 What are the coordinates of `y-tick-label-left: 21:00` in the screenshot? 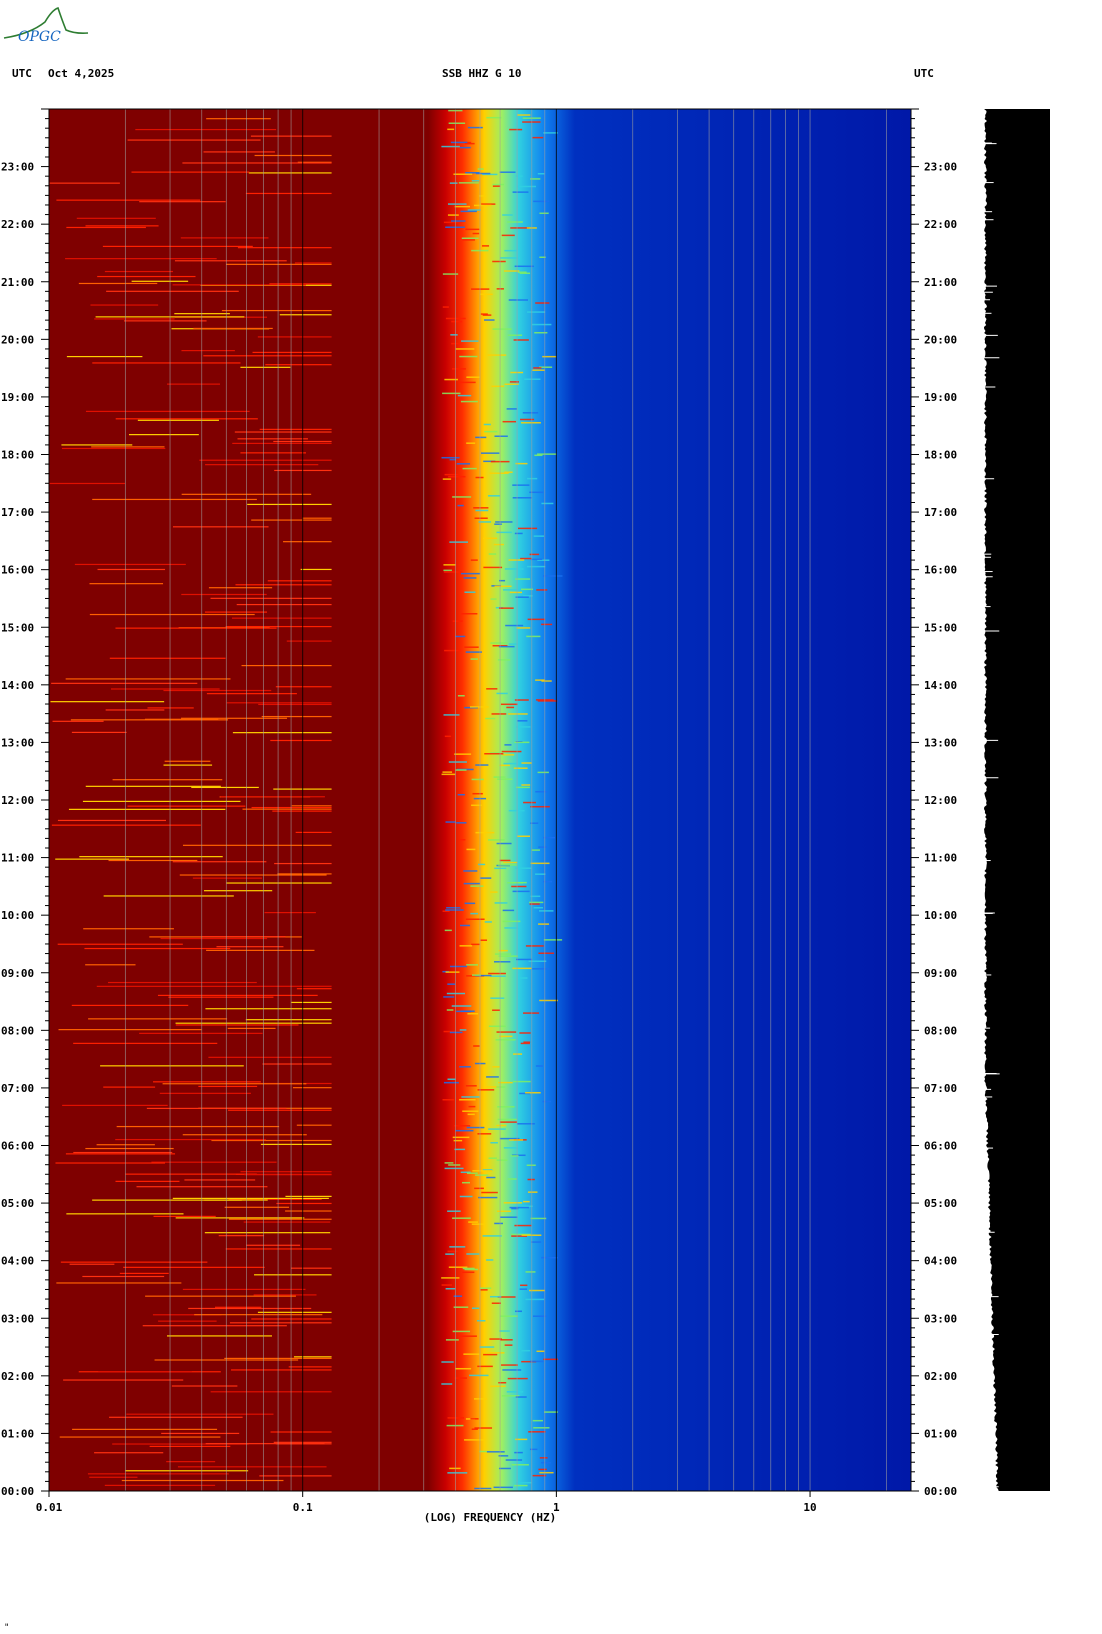 It's located at (17, 282).